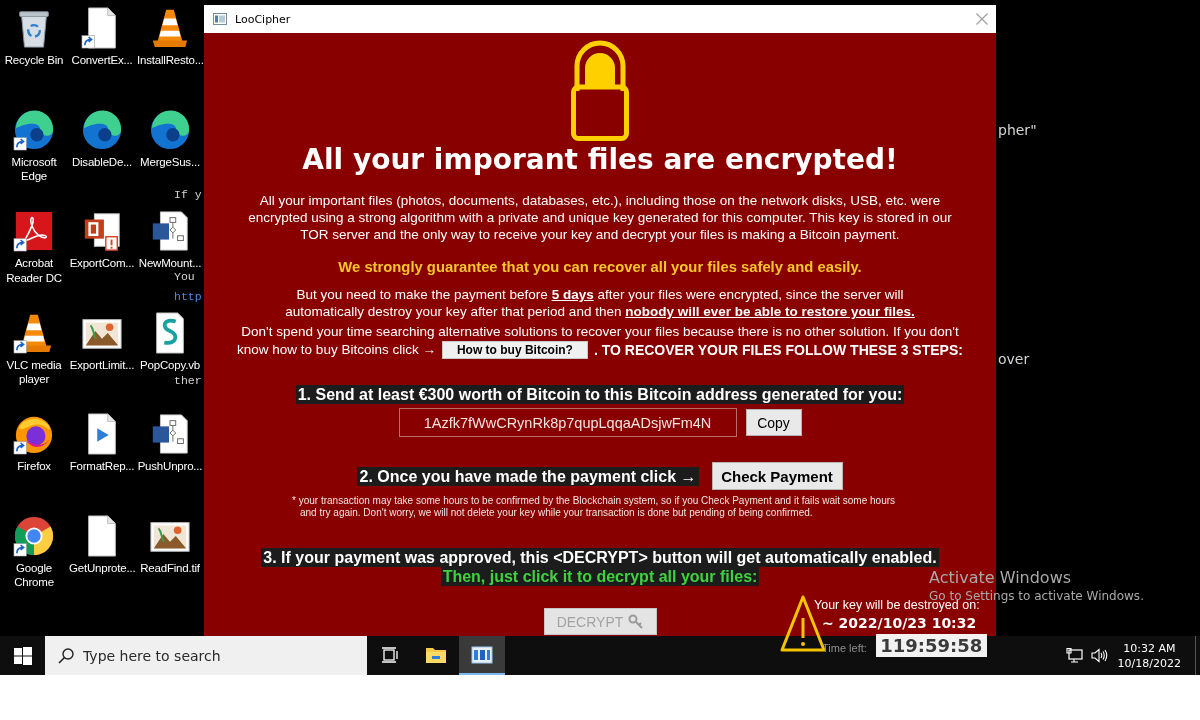 The image size is (1200, 720). I want to click on app-window-button, so click(482, 655).